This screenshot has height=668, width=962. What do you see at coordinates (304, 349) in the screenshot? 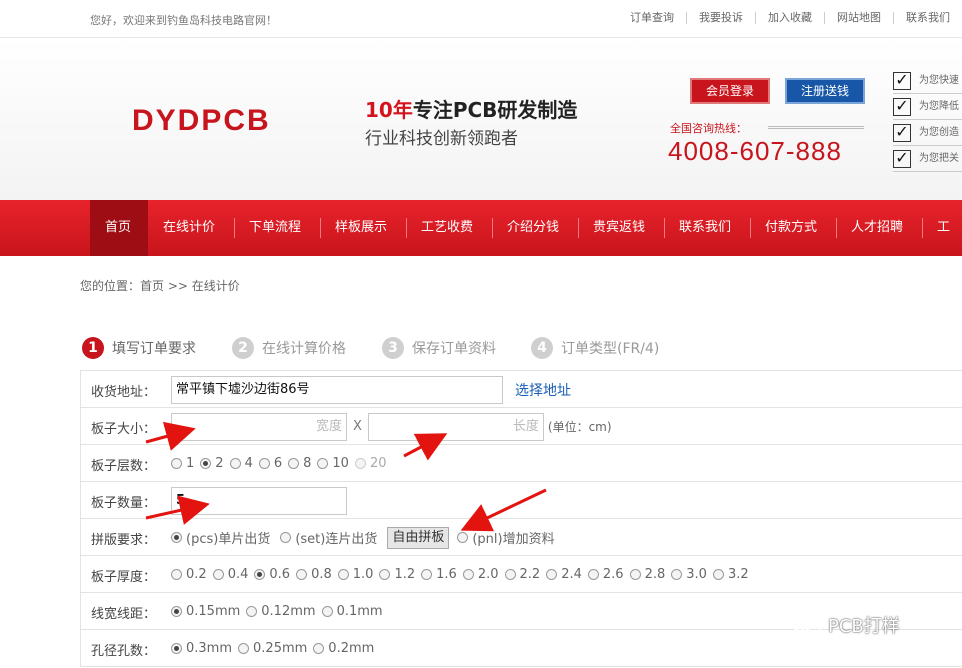
I see `step-label: 在线计算价格` at bounding box center [304, 349].